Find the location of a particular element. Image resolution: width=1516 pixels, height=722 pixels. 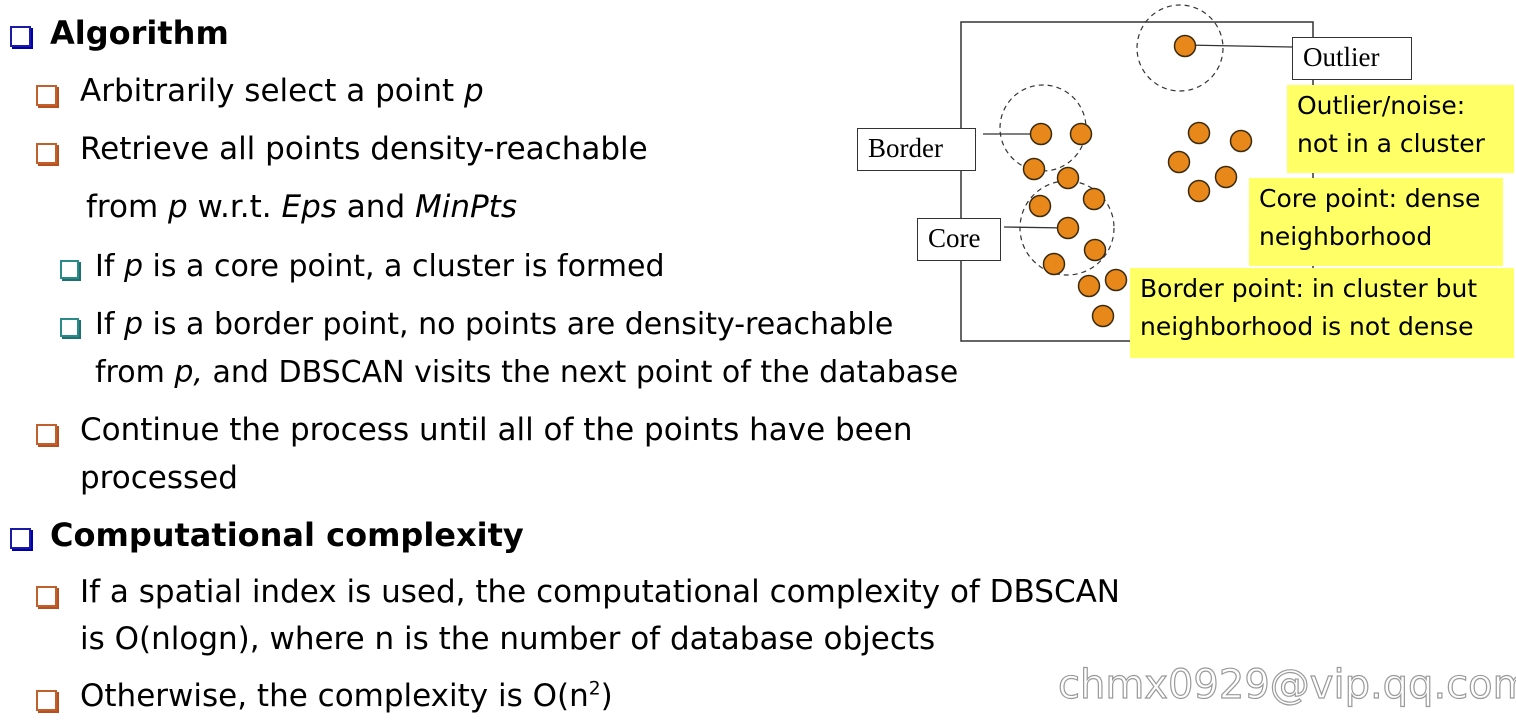

label-text: Outlier is located at coordinates (1341, 57).